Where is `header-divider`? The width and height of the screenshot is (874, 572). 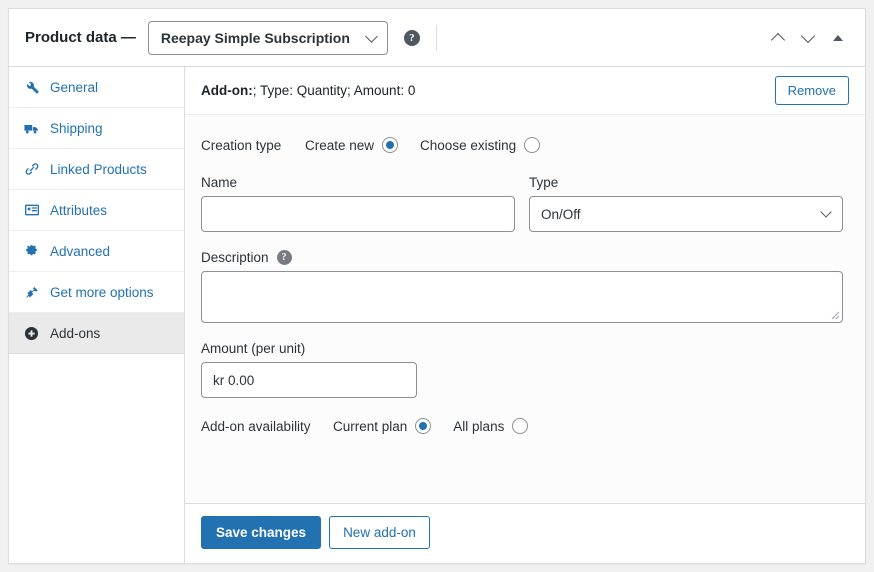 header-divider is located at coordinates (436, 37).